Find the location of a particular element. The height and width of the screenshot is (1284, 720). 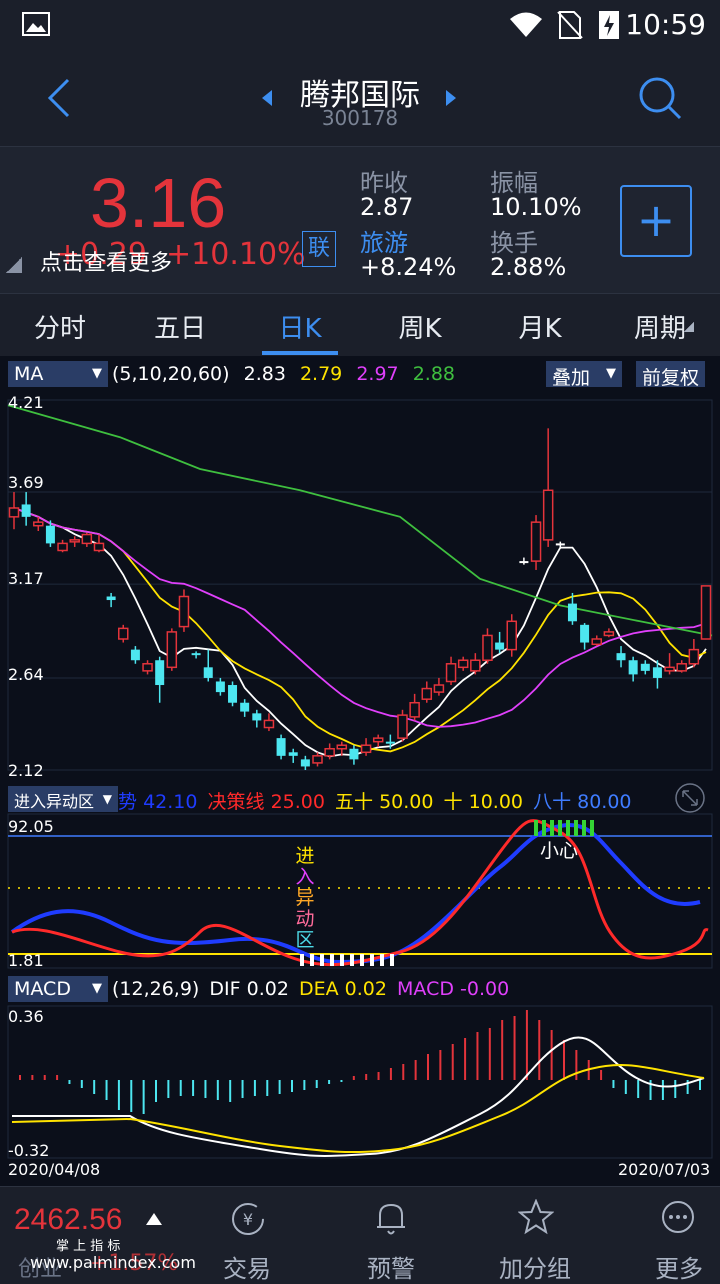

tab-monthly-k: 月K is located at coordinates (540, 326).